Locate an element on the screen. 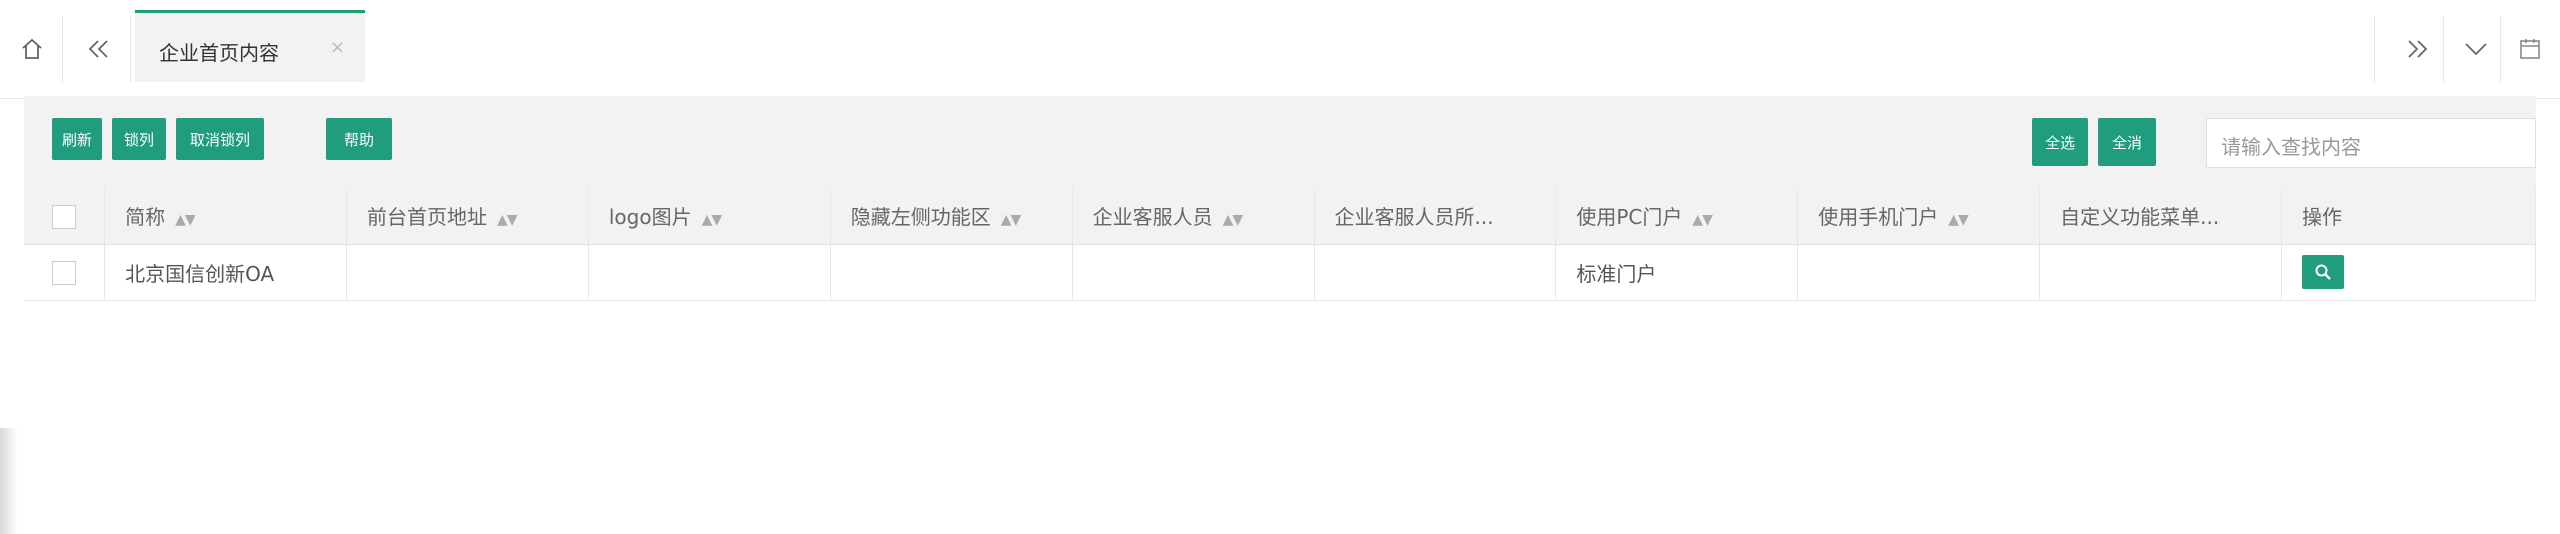 The width and height of the screenshot is (2560, 534). tab-company-home-content: 企业首页内容 × is located at coordinates (250, 46).